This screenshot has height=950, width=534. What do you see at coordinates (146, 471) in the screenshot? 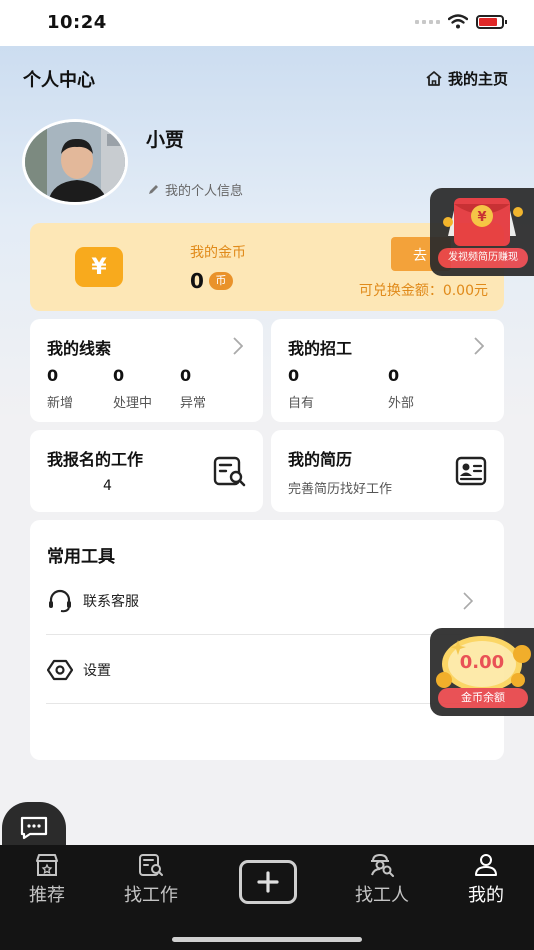
I see `applied-jobs-card: 我报名的工作 4` at bounding box center [146, 471].